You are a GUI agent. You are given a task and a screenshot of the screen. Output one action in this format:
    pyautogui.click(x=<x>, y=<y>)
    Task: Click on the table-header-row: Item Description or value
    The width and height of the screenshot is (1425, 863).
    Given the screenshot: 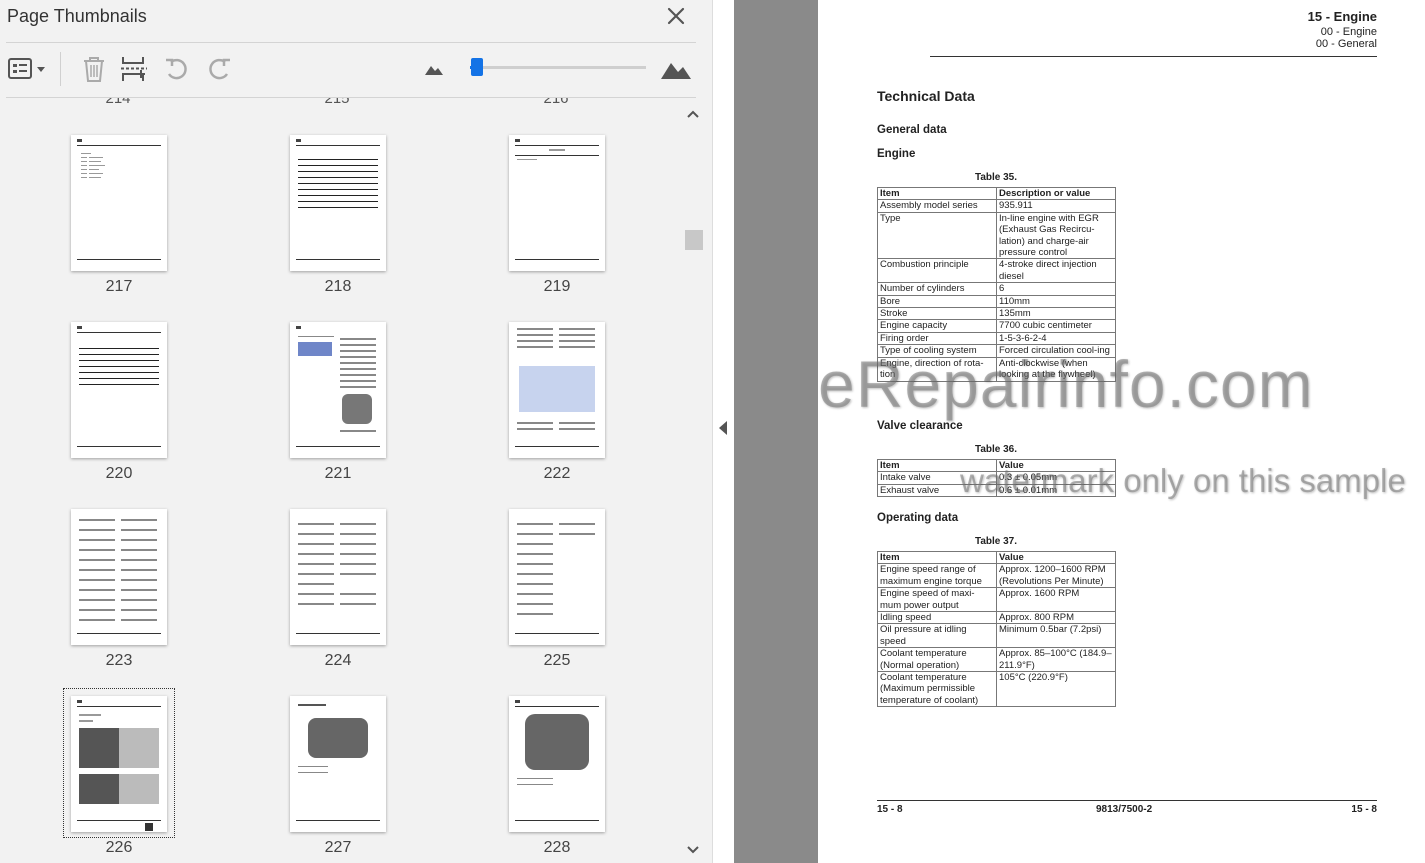 What is the action you would take?
    pyautogui.click(x=996, y=193)
    